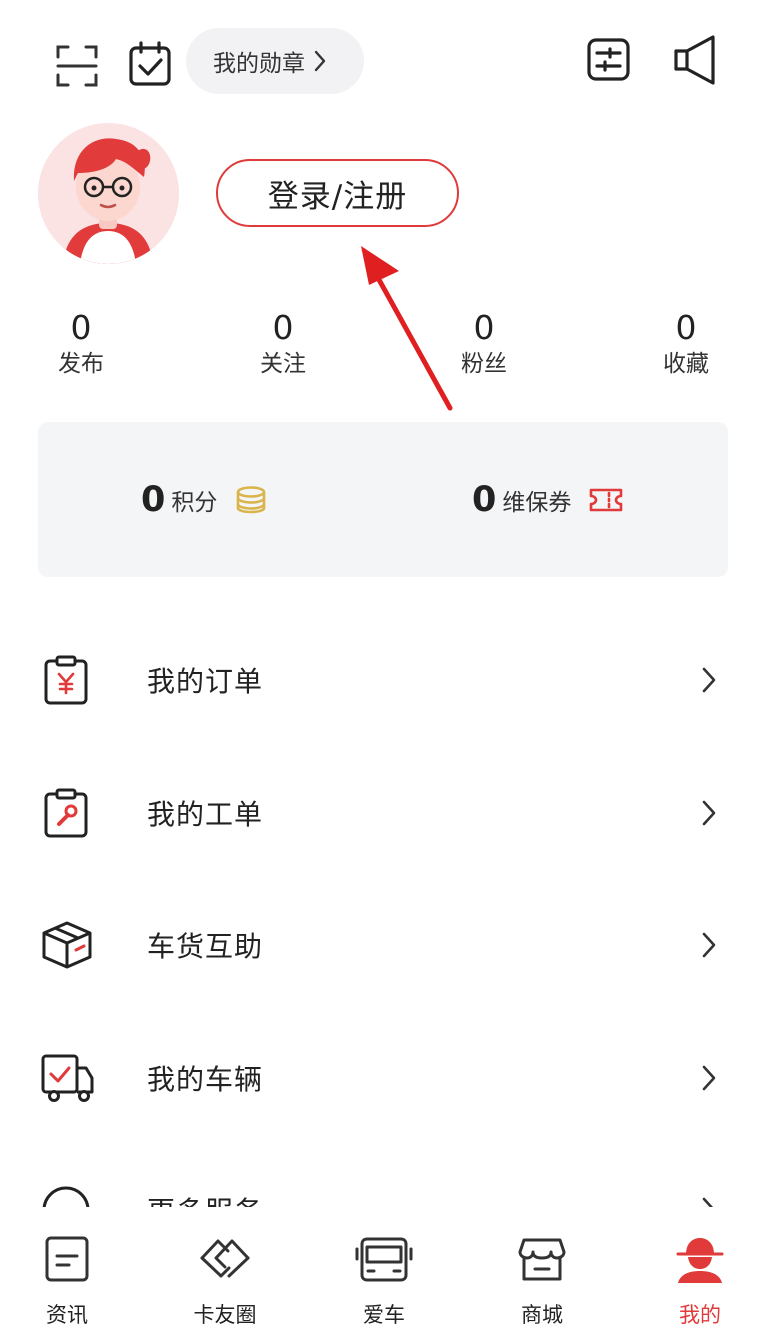 The height and width of the screenshot is (1335, 769). I want to click on order-clipboard-icon, so click(66, 680).